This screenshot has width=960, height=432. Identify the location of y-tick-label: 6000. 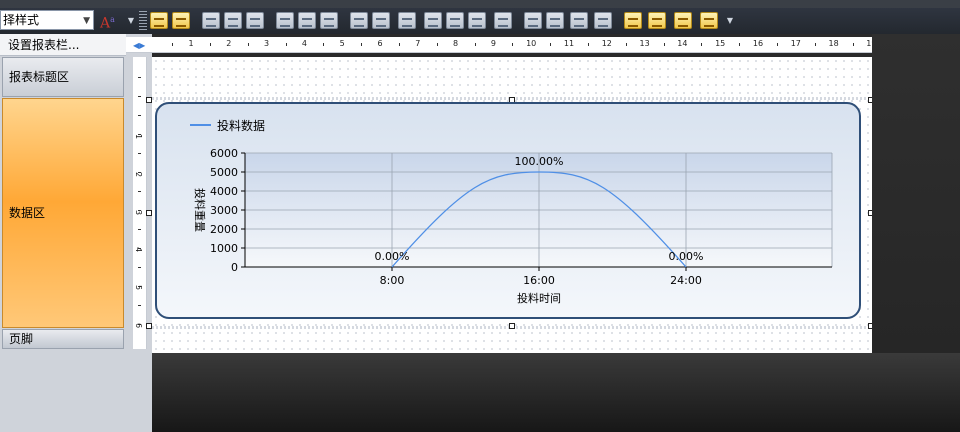
(224, 153).